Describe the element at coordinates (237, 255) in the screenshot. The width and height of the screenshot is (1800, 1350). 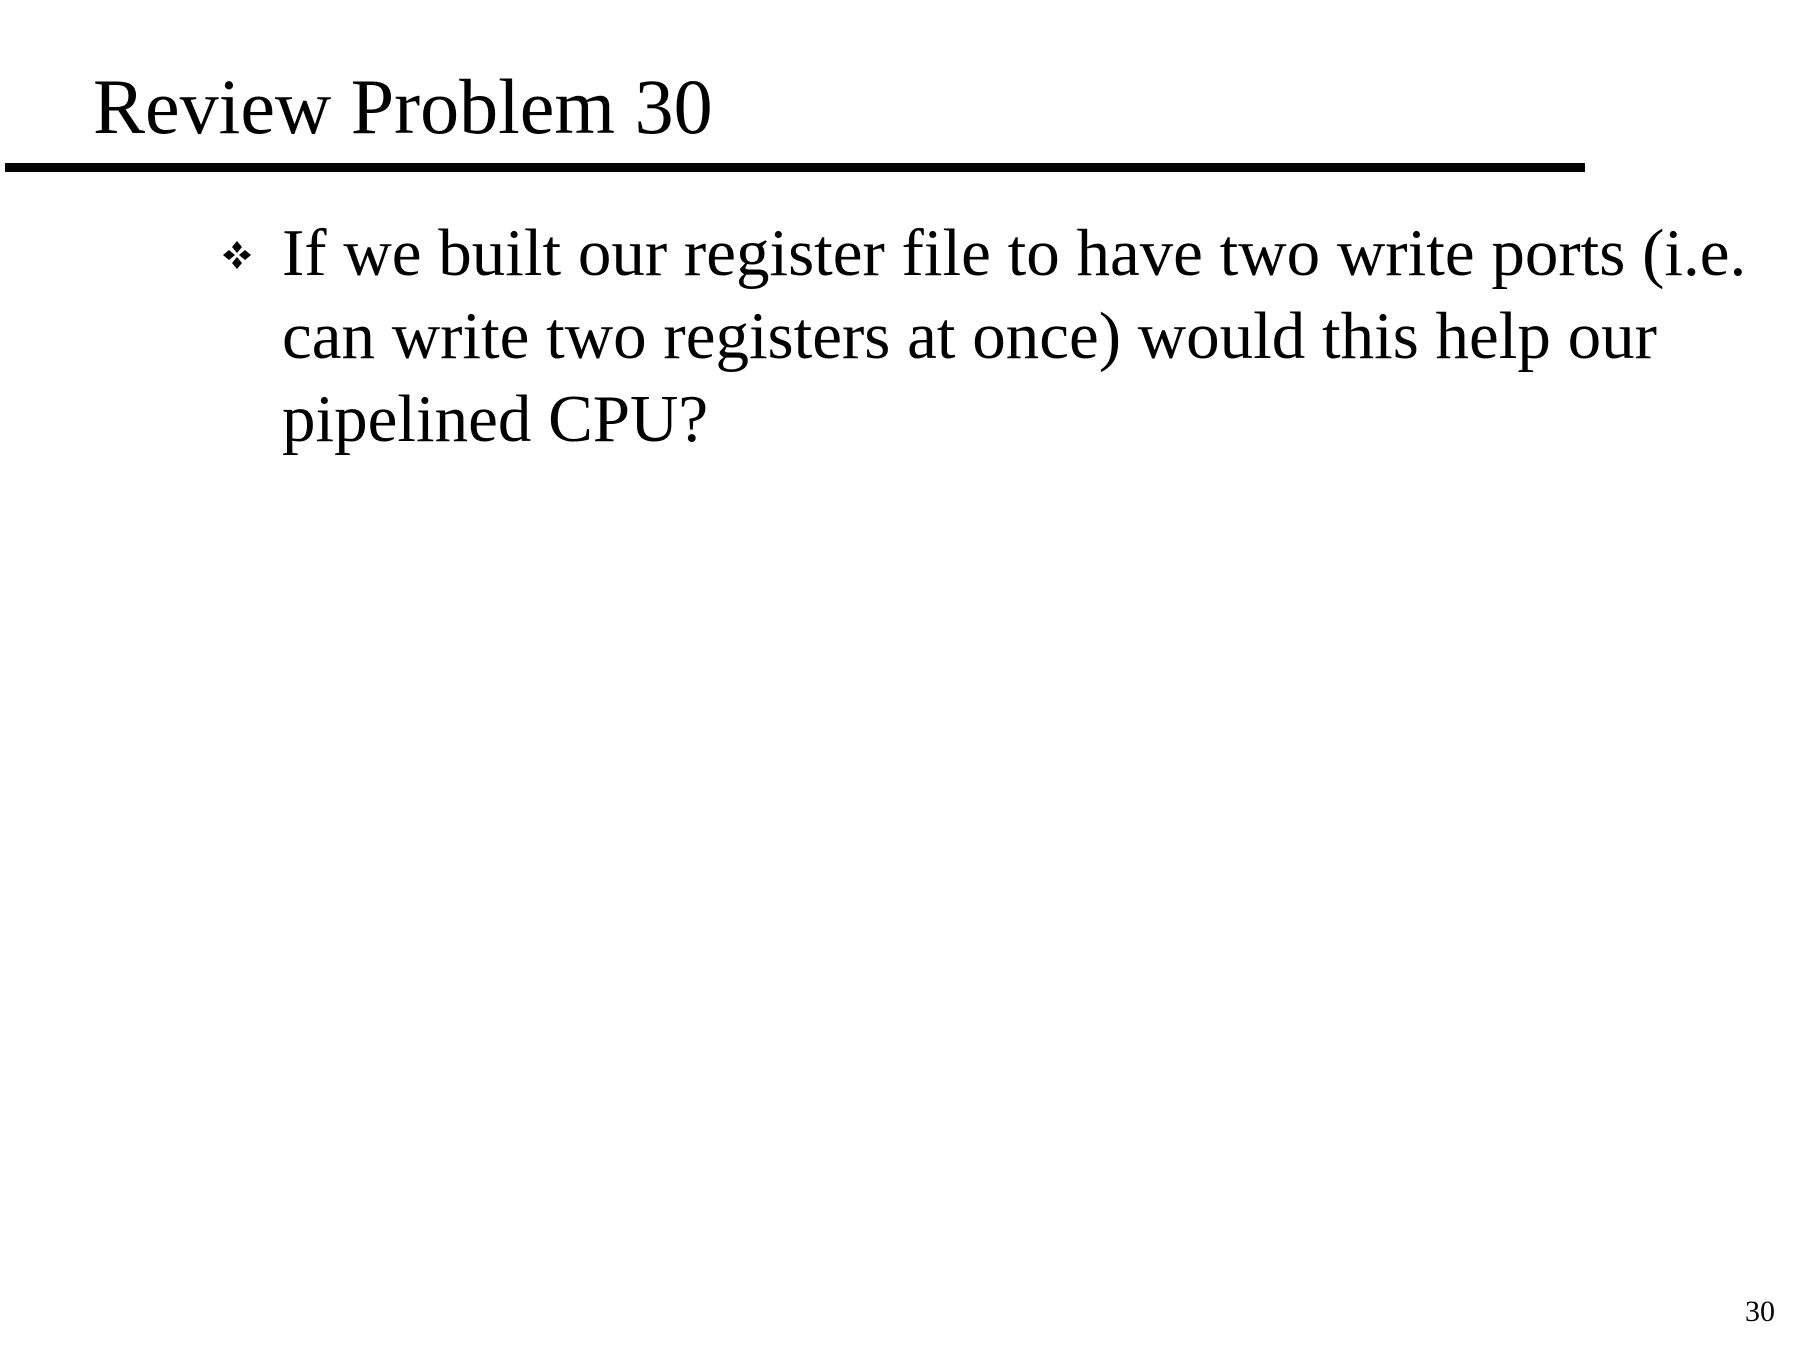
I see `diamond-bullet-icon` at that location.